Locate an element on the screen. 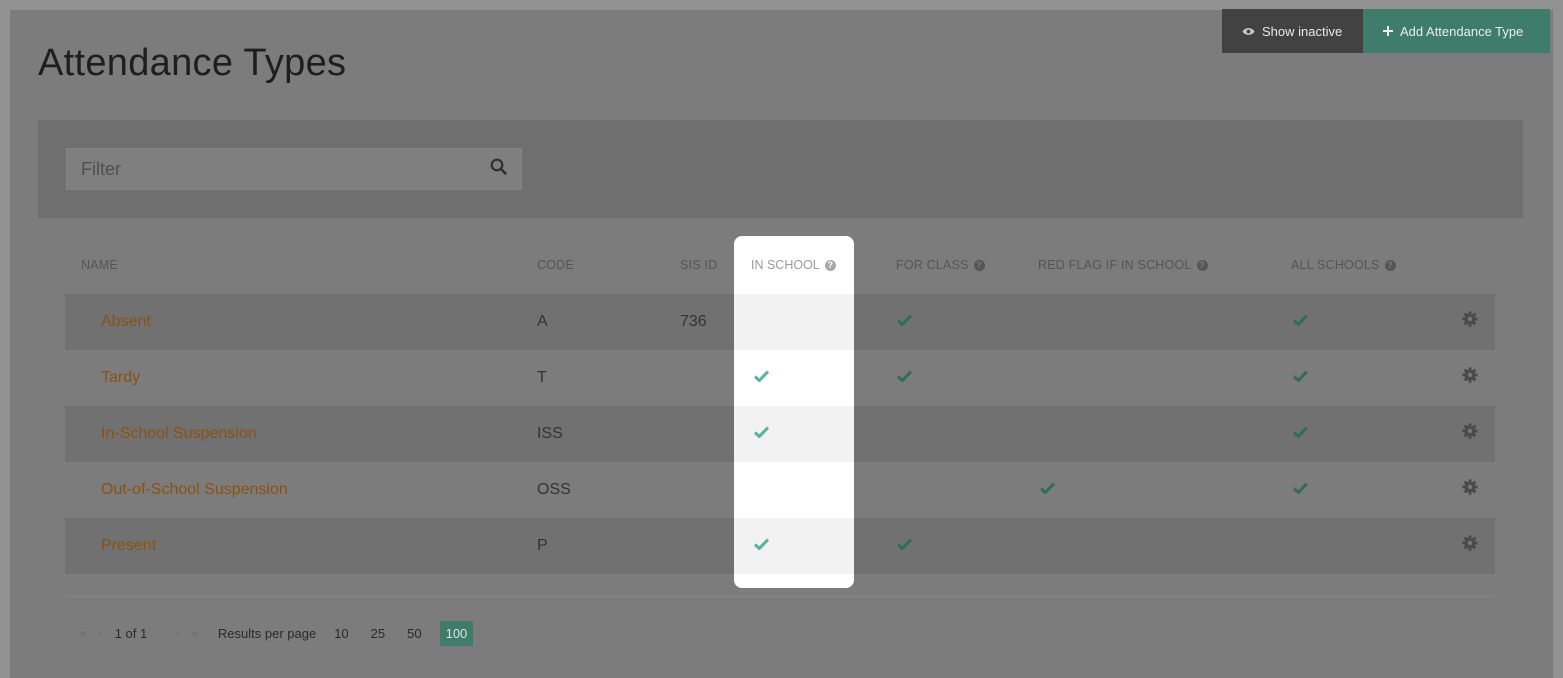  filter-input: Filter is located at coordinates (294, 169).